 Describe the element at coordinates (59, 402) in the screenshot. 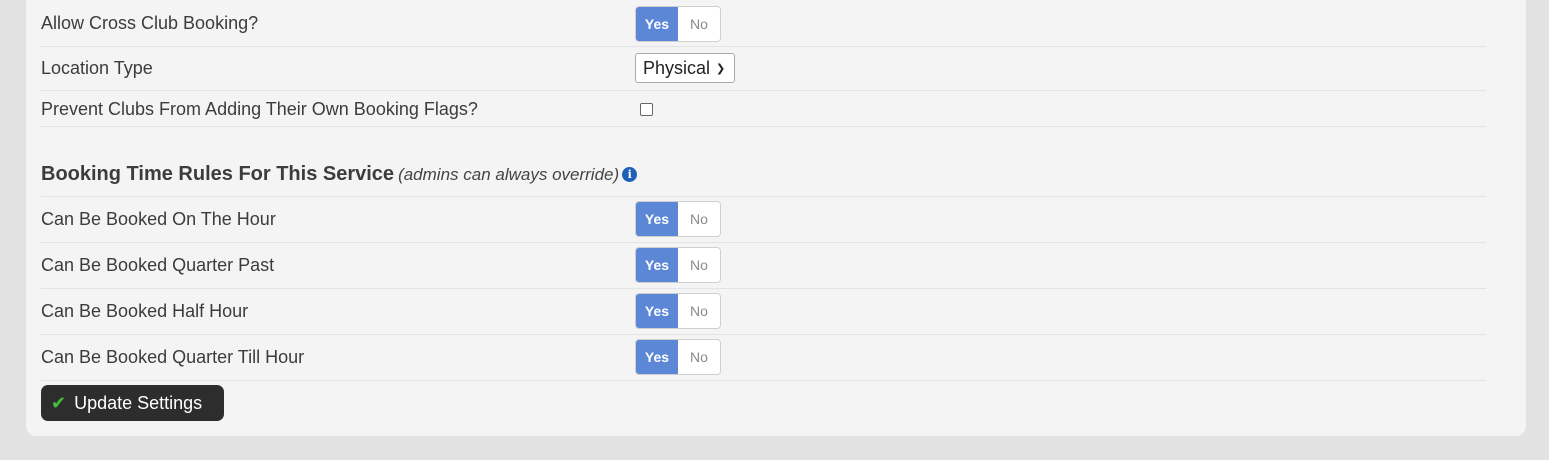

I see `check-icon: ✔` at that location.